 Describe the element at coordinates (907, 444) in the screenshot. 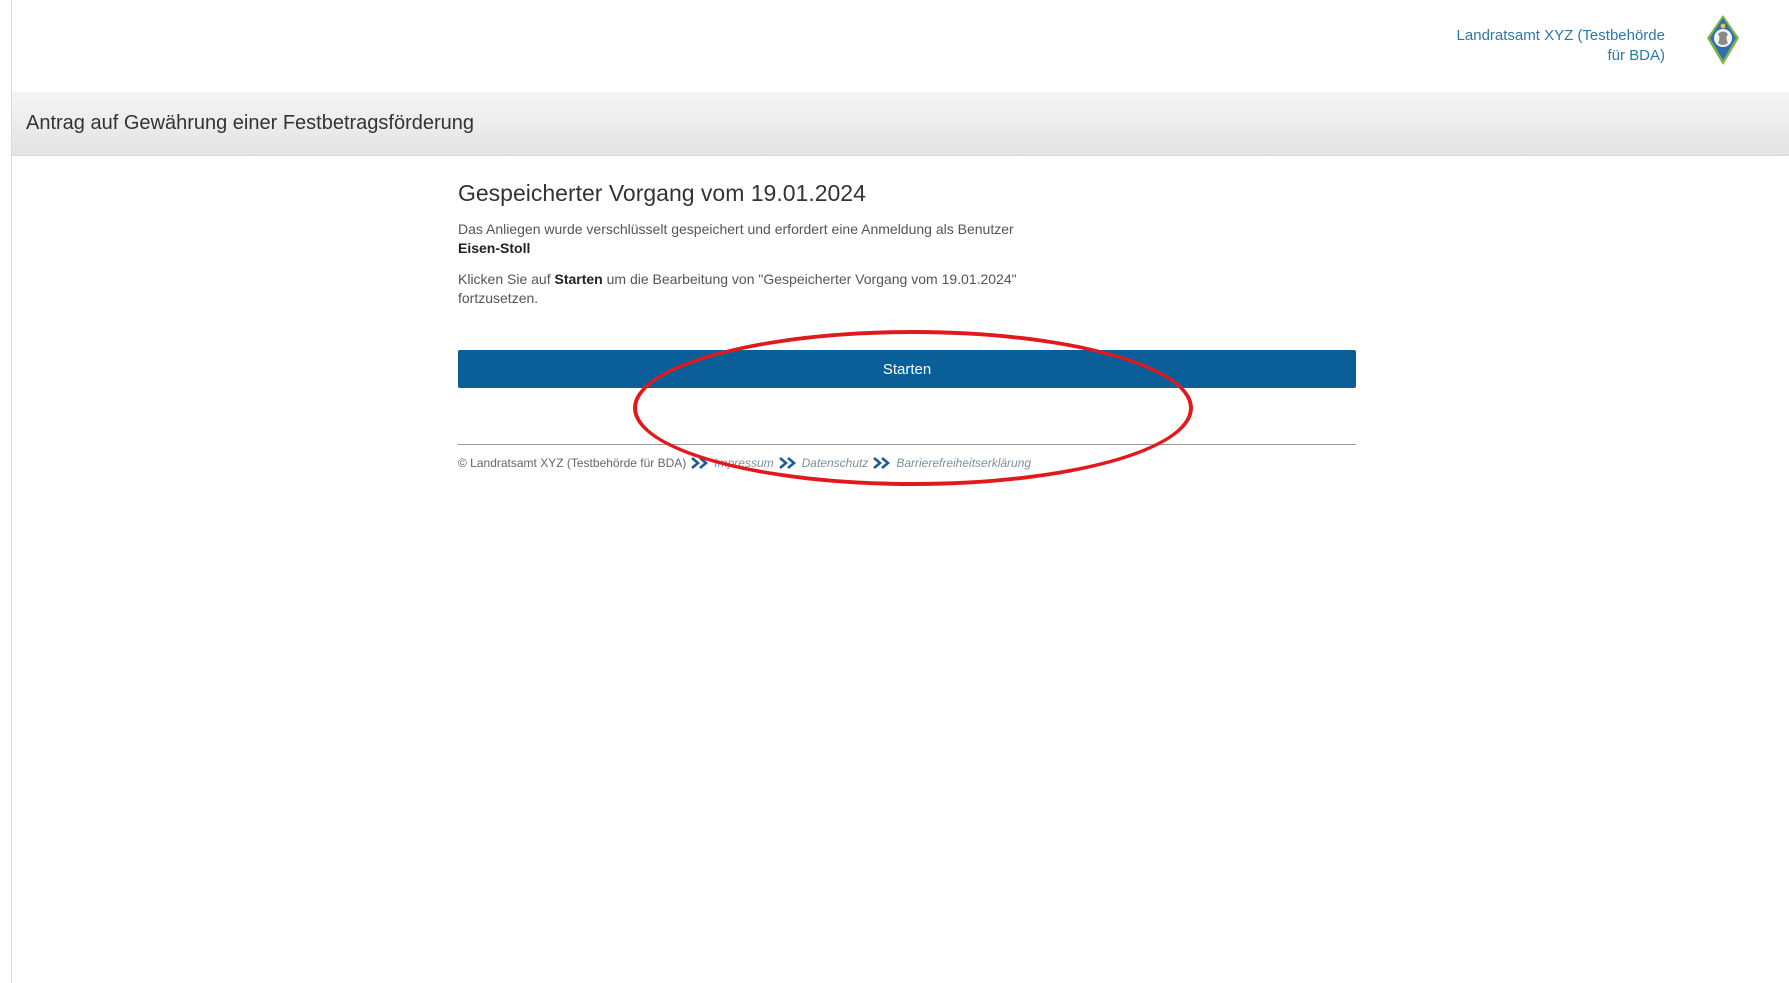

I see `footer-divider` at that location.